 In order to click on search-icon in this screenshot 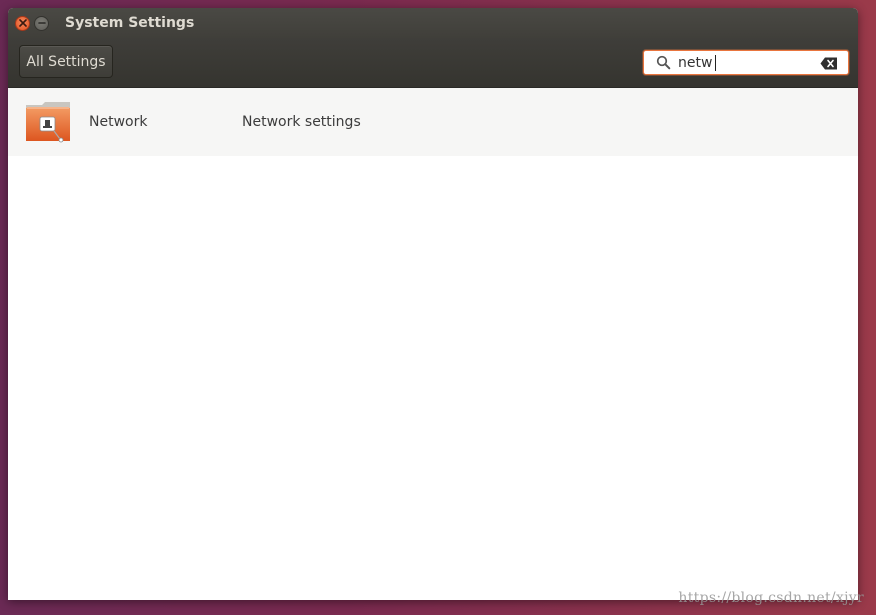, I will do `click(664, 63)`.